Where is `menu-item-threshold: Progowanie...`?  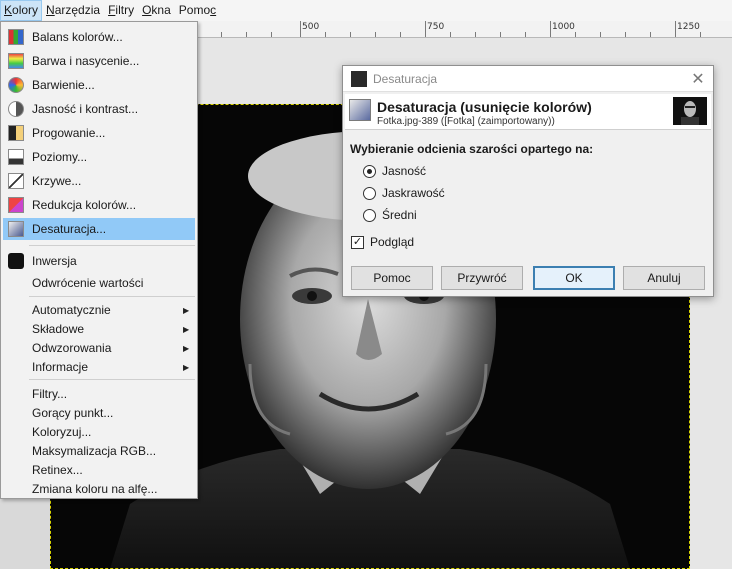
menu-item-threshold: Progowanie... is located at coordinates (99, 133).